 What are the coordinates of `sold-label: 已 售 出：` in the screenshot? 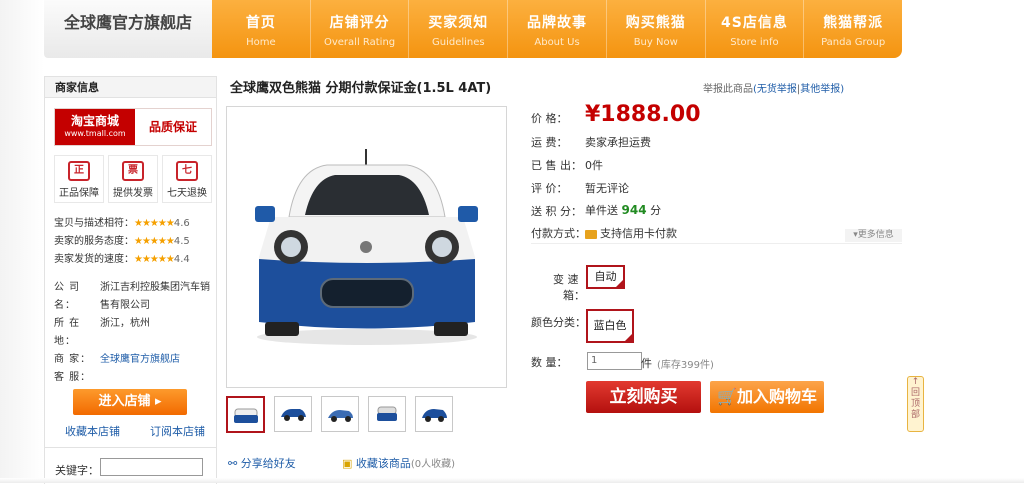 It's located at (556, 165).